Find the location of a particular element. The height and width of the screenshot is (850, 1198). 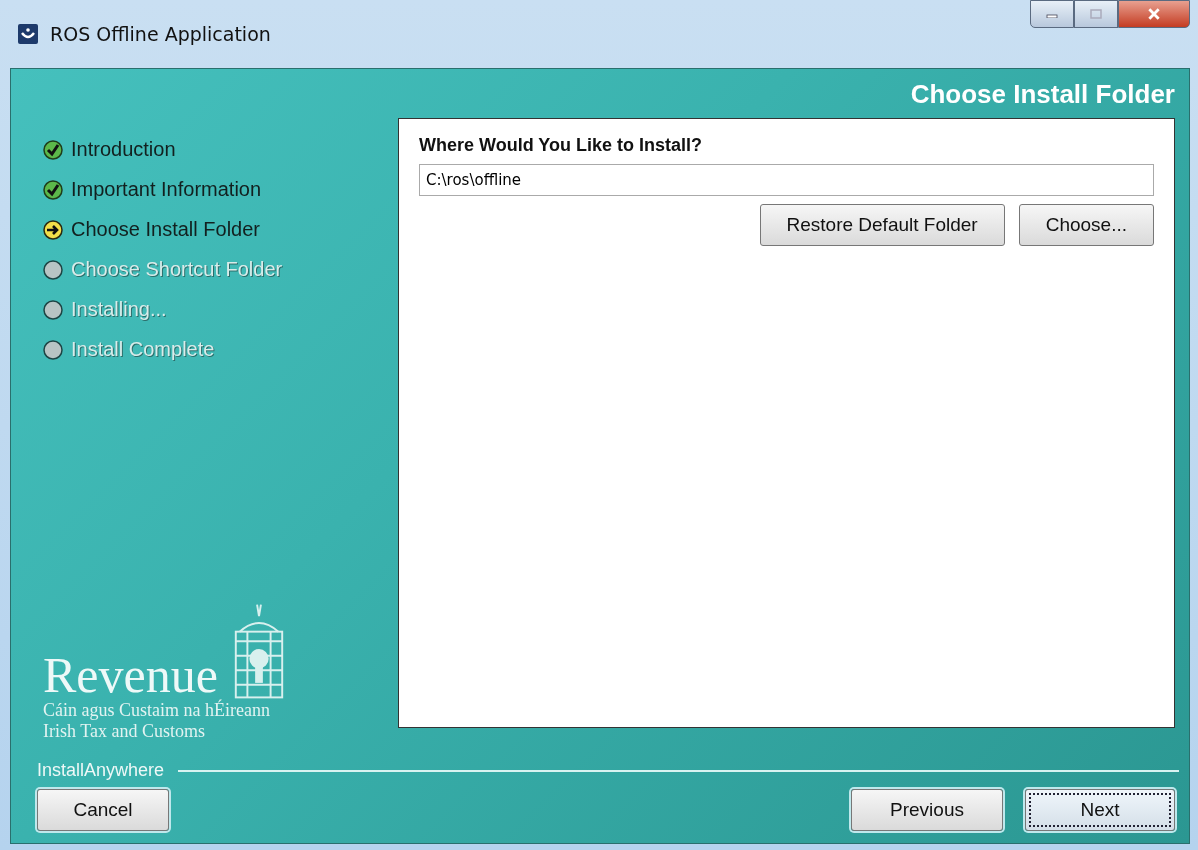

logo-wordmark: Revenue is located at coordinates (130, 675).